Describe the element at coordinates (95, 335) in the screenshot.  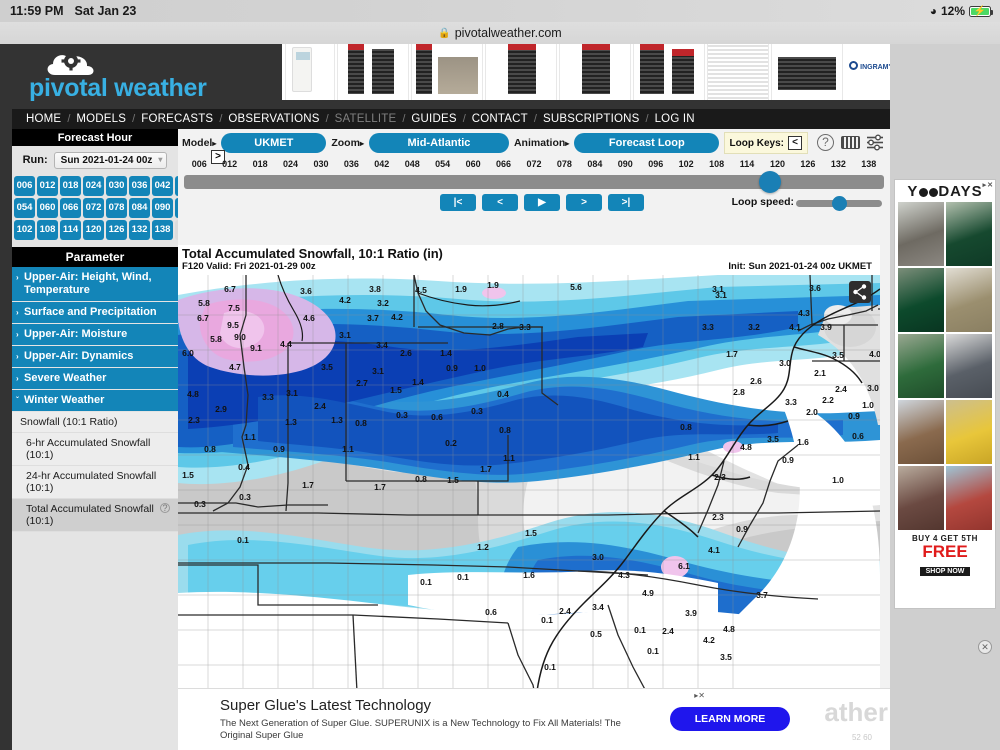
I see `param-group-upper-air-moisture: › Upper-Air: Moisture` at that location.